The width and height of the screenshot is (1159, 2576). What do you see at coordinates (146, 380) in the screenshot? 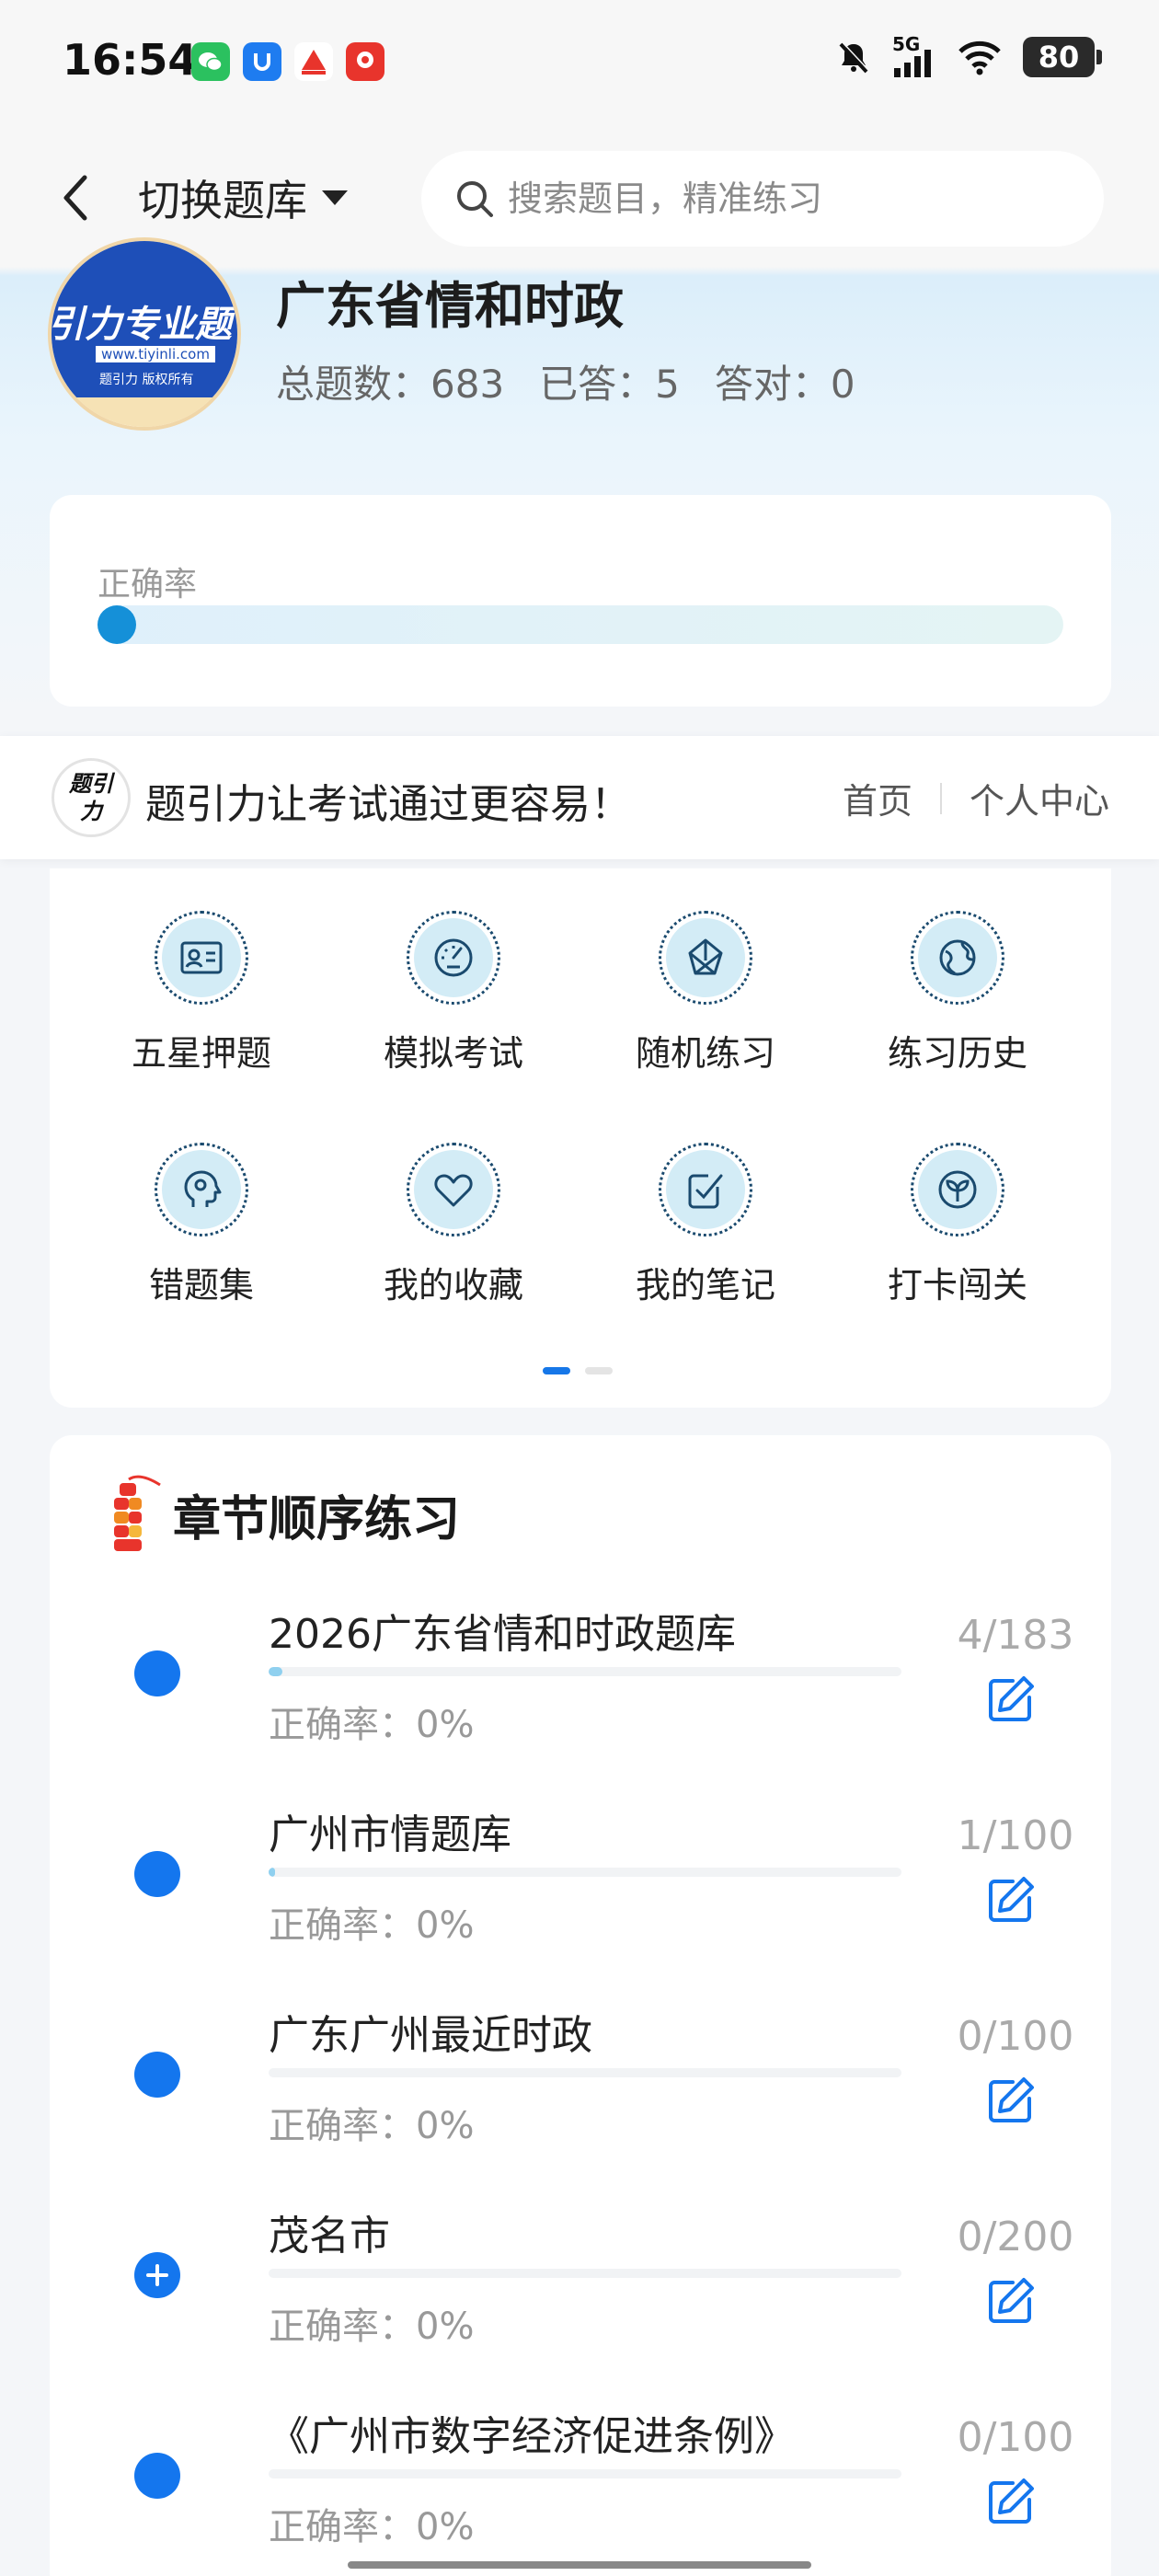
I see `logo-copyright: 题引力 版权所有` at bounding box center [146, 380].